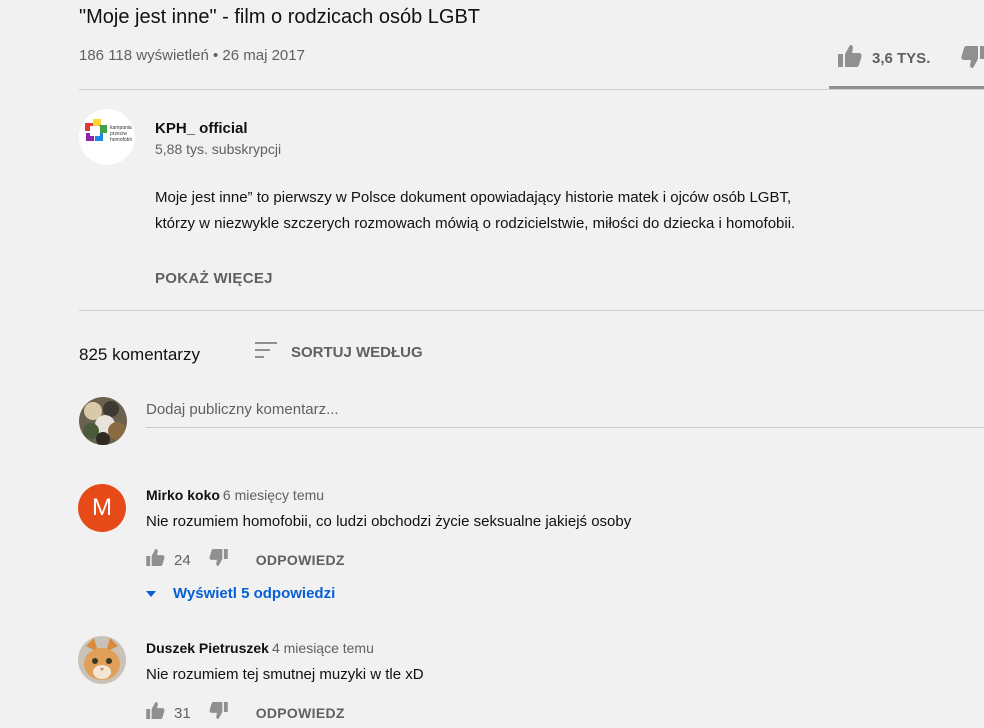 This screenshot has width=984, height=728. I want to click on channel-avatar: kampania przeciw homofobii, so click(107, 137).